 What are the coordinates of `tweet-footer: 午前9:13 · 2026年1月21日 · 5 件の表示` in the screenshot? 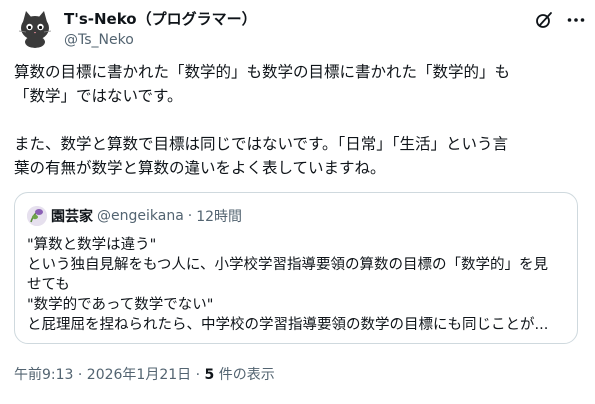 It's located at (144, 374).